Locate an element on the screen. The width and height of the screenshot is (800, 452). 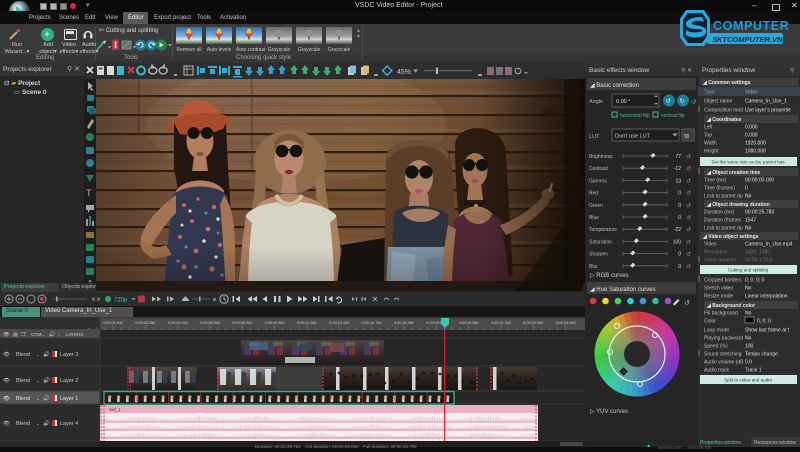
svg-text: Cropped borders is located at coordinates (723, 281).